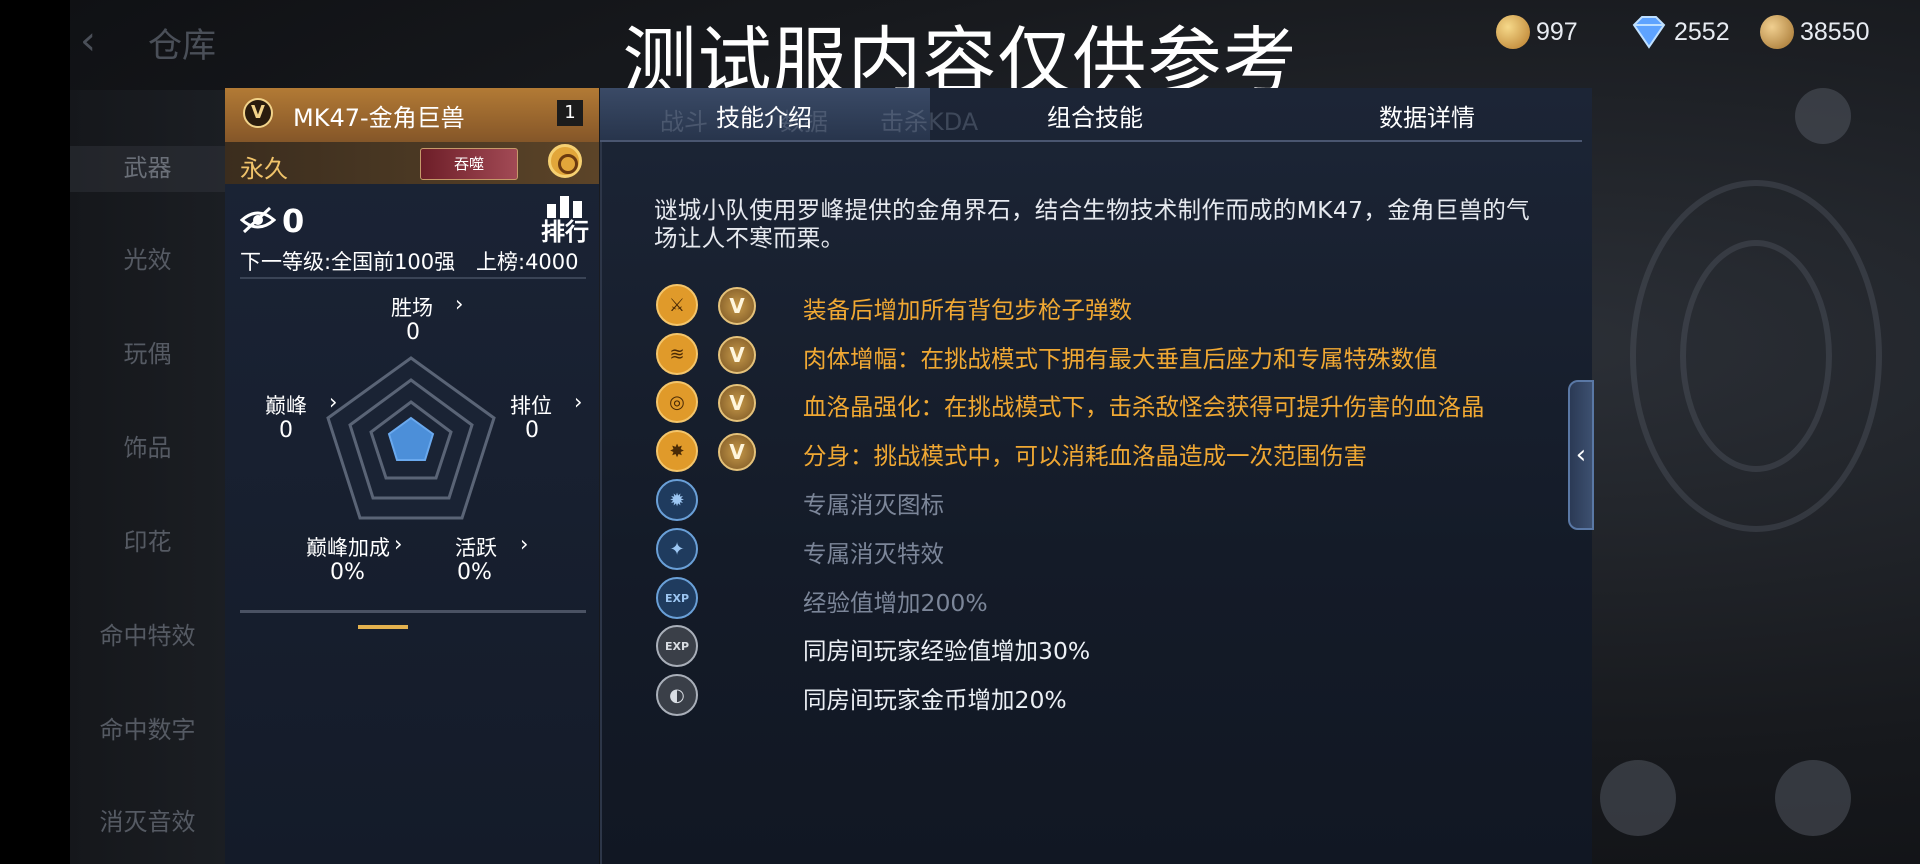 Image resolution: width=1920 pixels, height=864 pixels. I want to click on nav-item-light-effect: 光效, so click(147, 257).